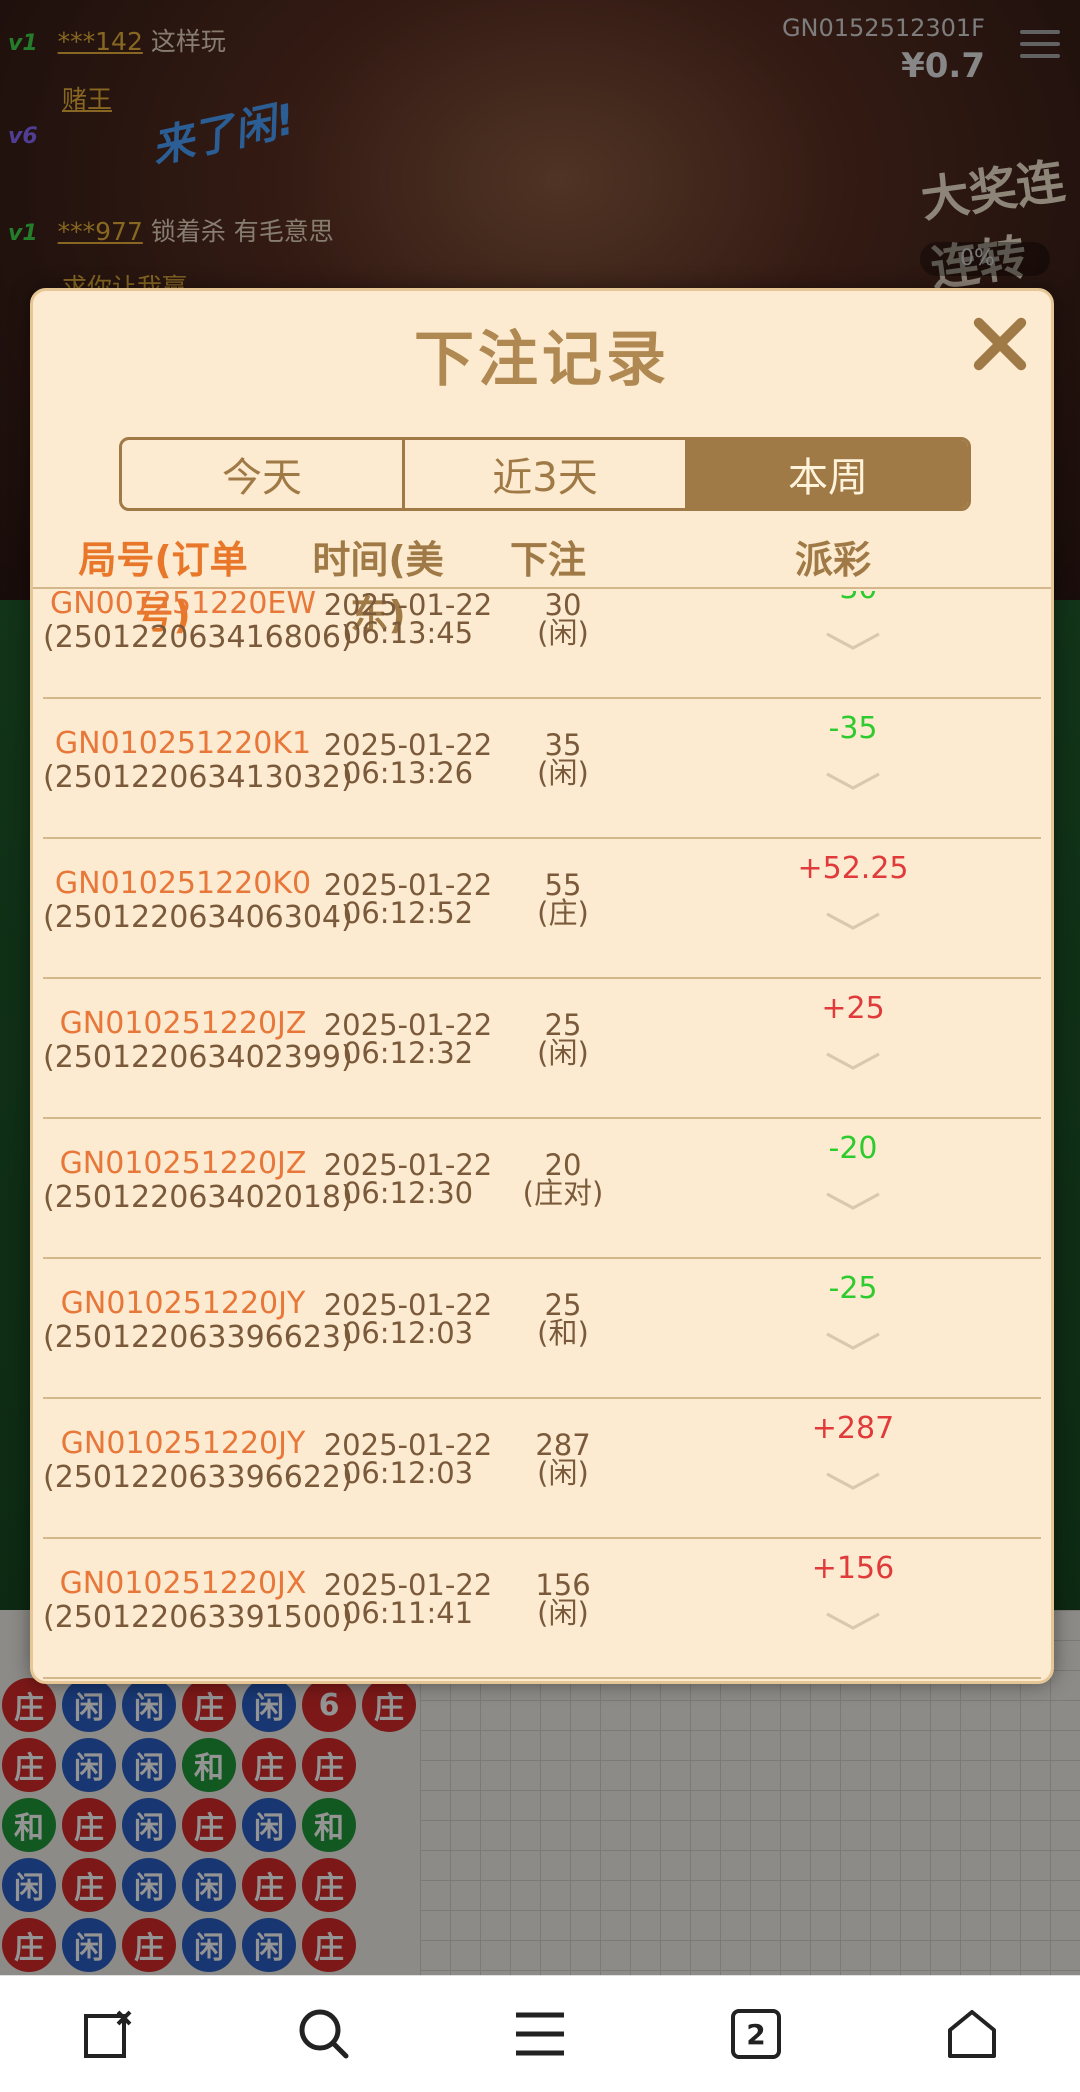 The width and height of the screenshot is (1080, 2092). What do you see at coordinates (563, 1193) in the screenshot?
I see `bet-type: (庄对)` at bounding box center [563, 1193].